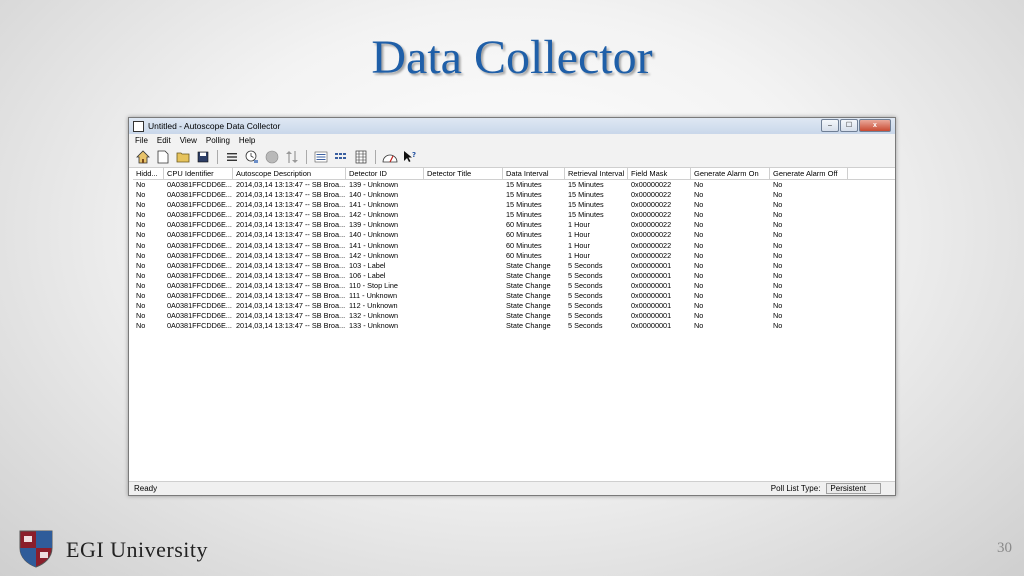 This screenshot has width=1024, height=576. I want to click on table-cell: 140 - Unknown, so click(374, 235).